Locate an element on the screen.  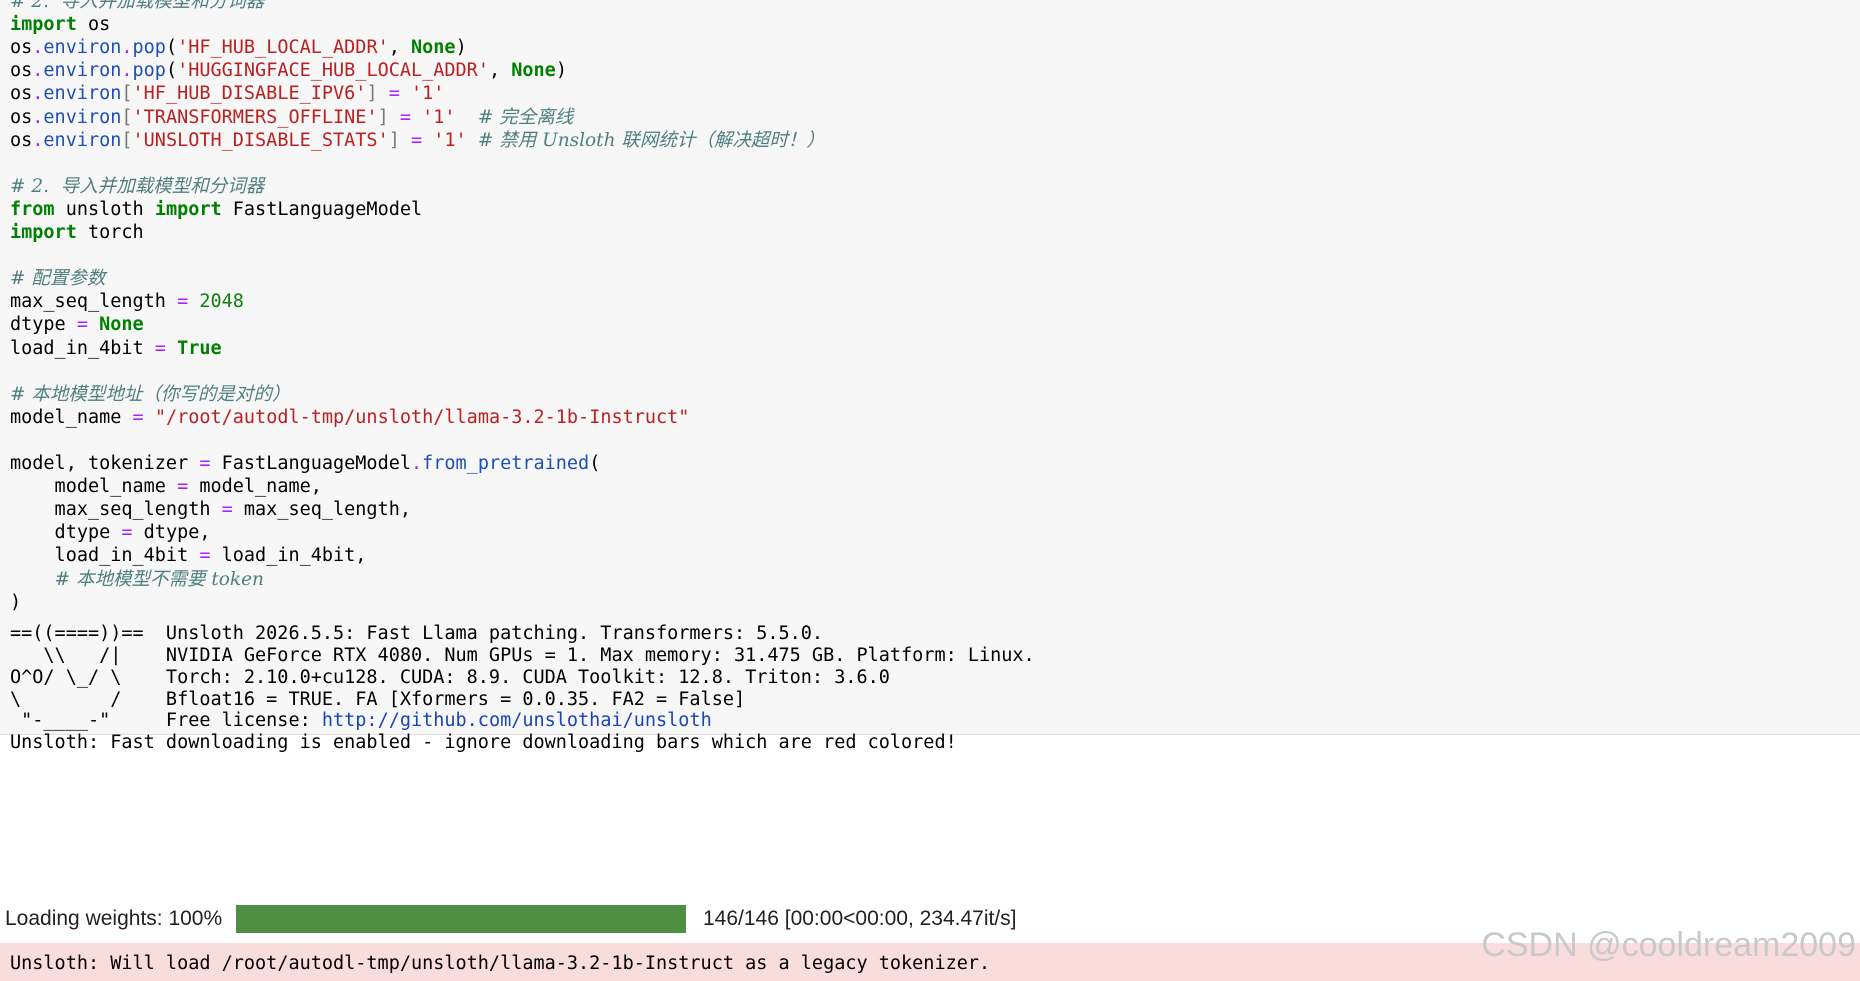
code-line: # 本地模型不需要 token is located at coordinates (137, 579).